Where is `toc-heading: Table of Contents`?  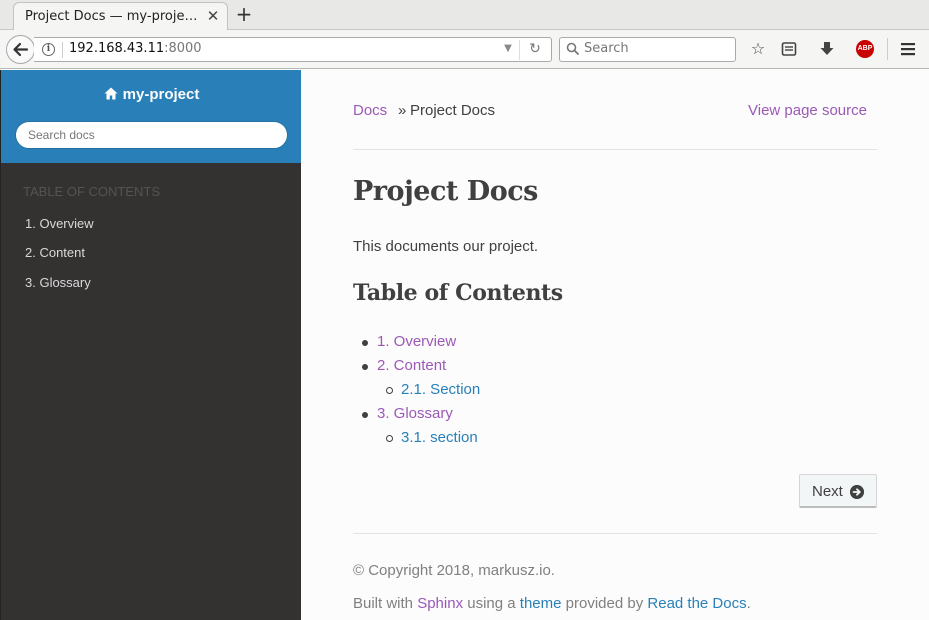 toc-heading: Table of Contents is located at coordinates (458, 293).